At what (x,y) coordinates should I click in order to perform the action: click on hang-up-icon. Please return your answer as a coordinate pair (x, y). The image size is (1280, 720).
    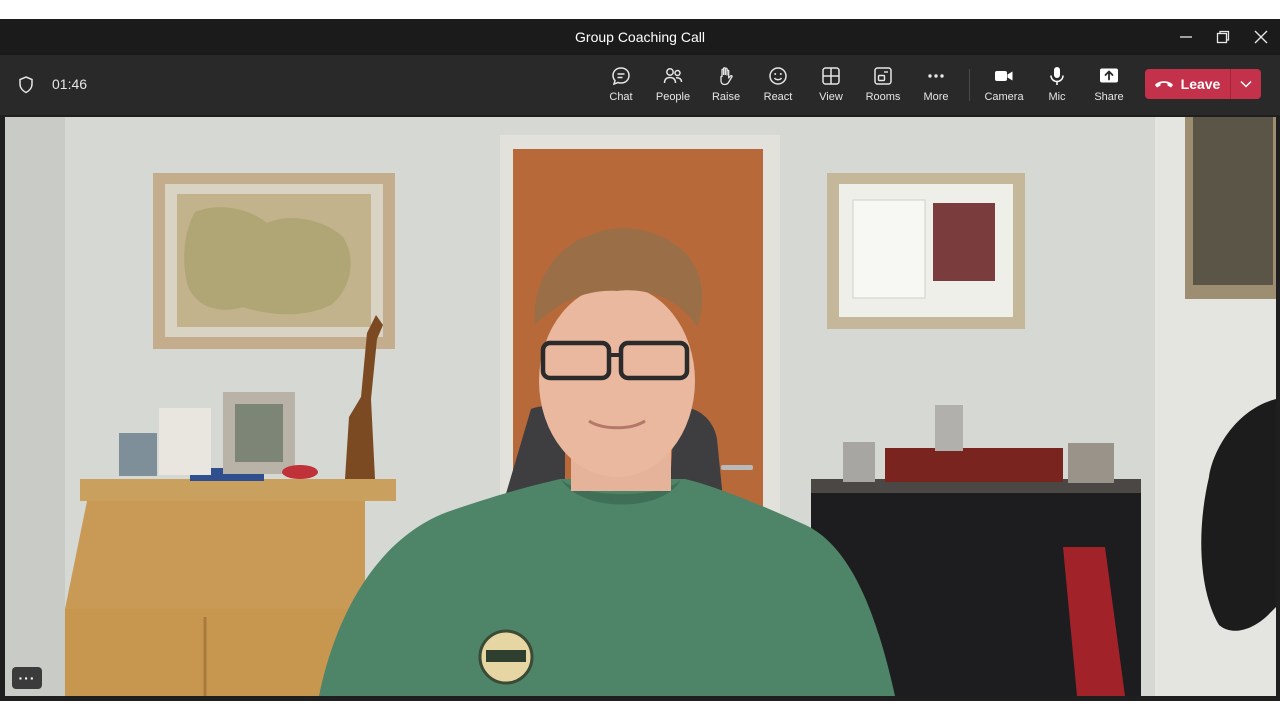
    Looking at the image, I should click on (1163, 84).